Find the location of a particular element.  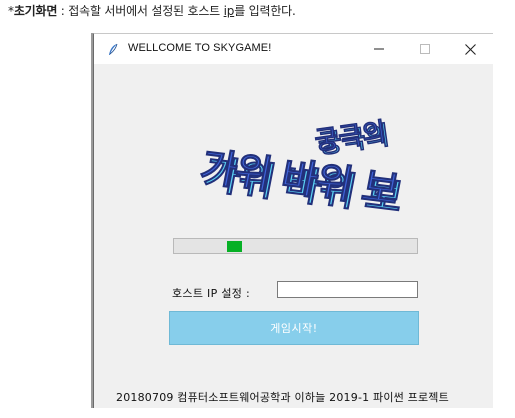

host-ip-input is located at coordinates (347, 289).